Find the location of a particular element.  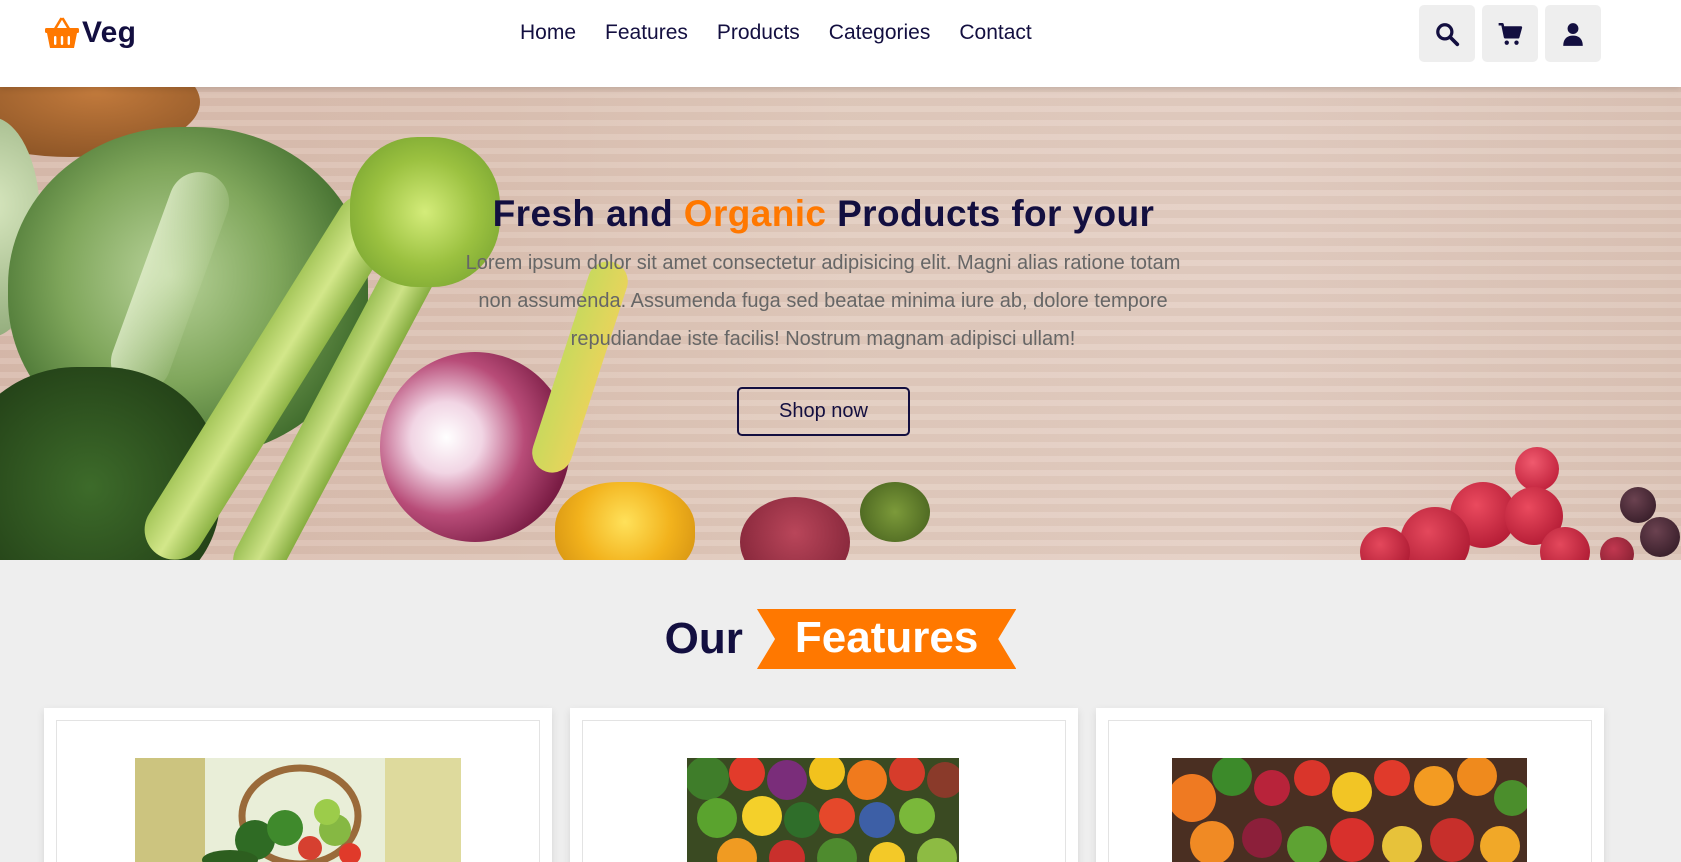

header-icons is located at coordinates (1510, 33).